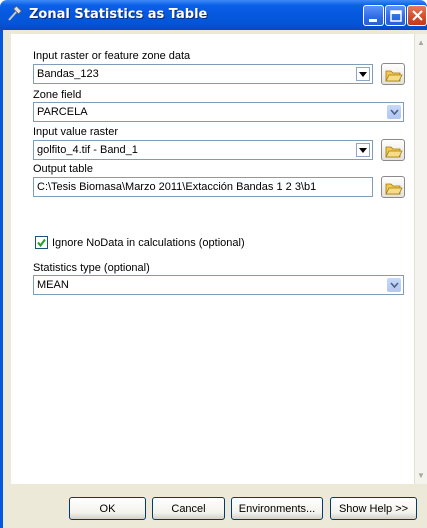  Describe the element at coordinates (112, 56) in the screenshot. I see `input-zone-label: Input raster or feature zone data` at that location.